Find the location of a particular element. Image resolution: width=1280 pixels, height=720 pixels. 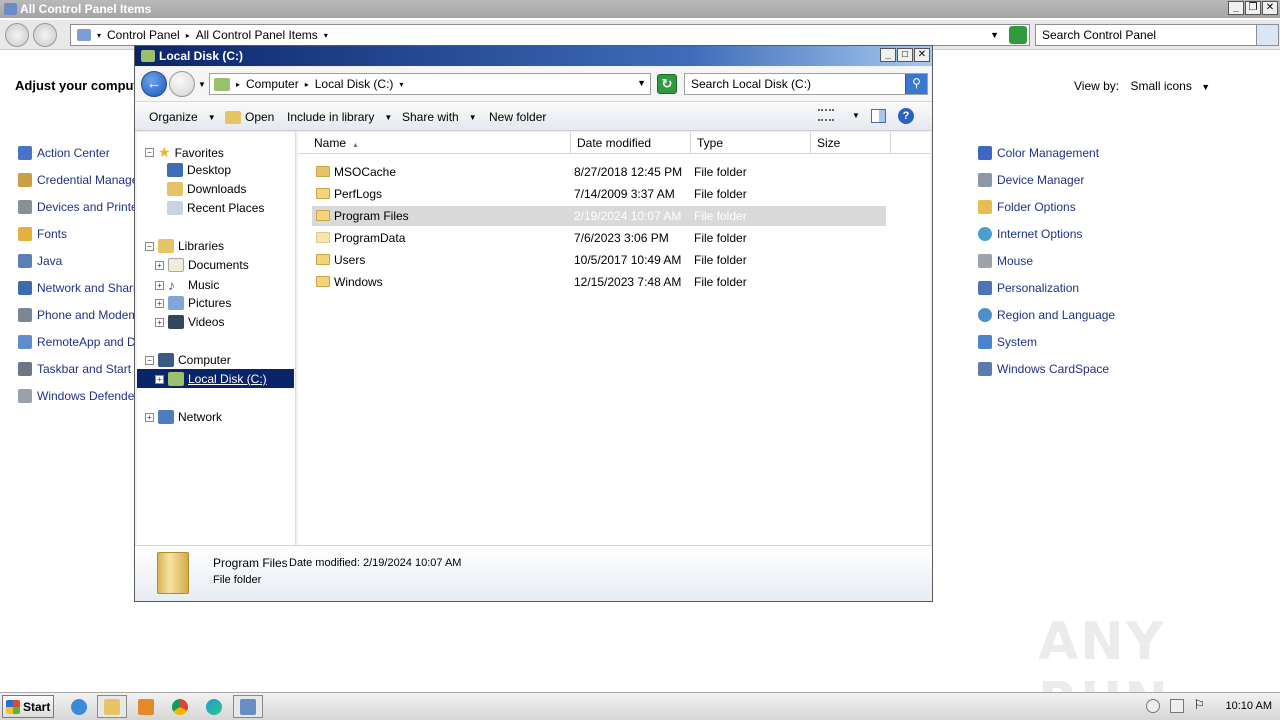

file-row-perflogs: PerfLogs 7/14/2009 3:37 AM File folder is located at coordinates (599, 194).